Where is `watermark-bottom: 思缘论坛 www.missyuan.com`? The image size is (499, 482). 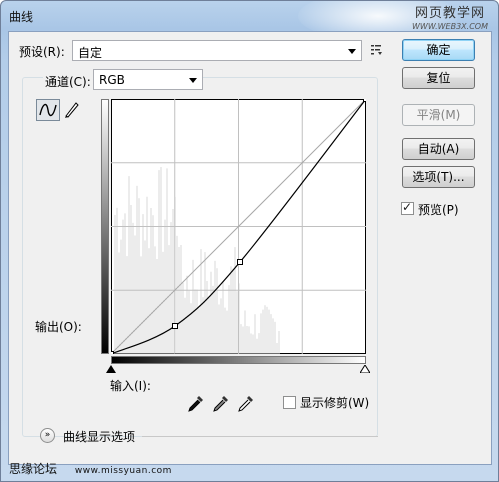
watermark-bottom: 思缘论坛 www.missyuan.com is located at coordinates (90, 468).